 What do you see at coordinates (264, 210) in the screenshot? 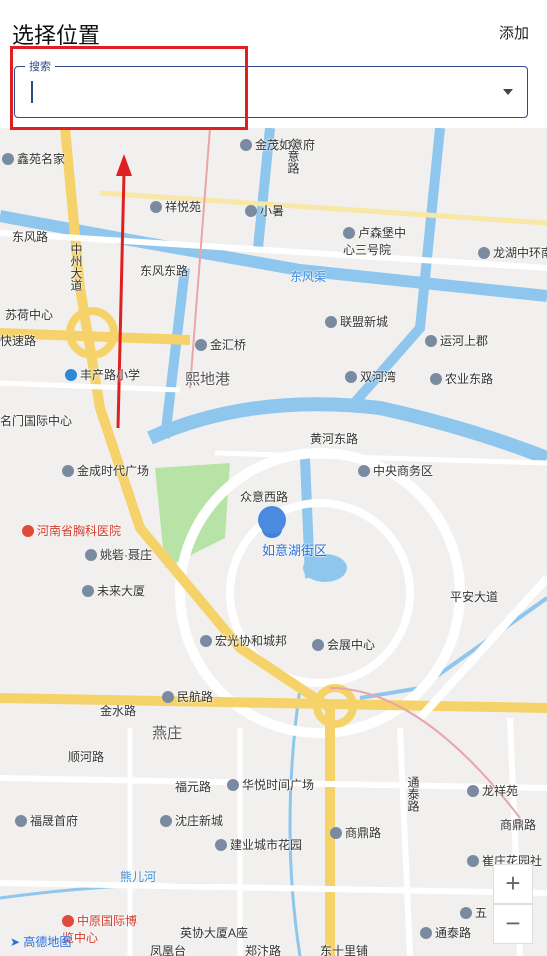
I see `poi-label: 小暑` at bounding box center [264, 210].